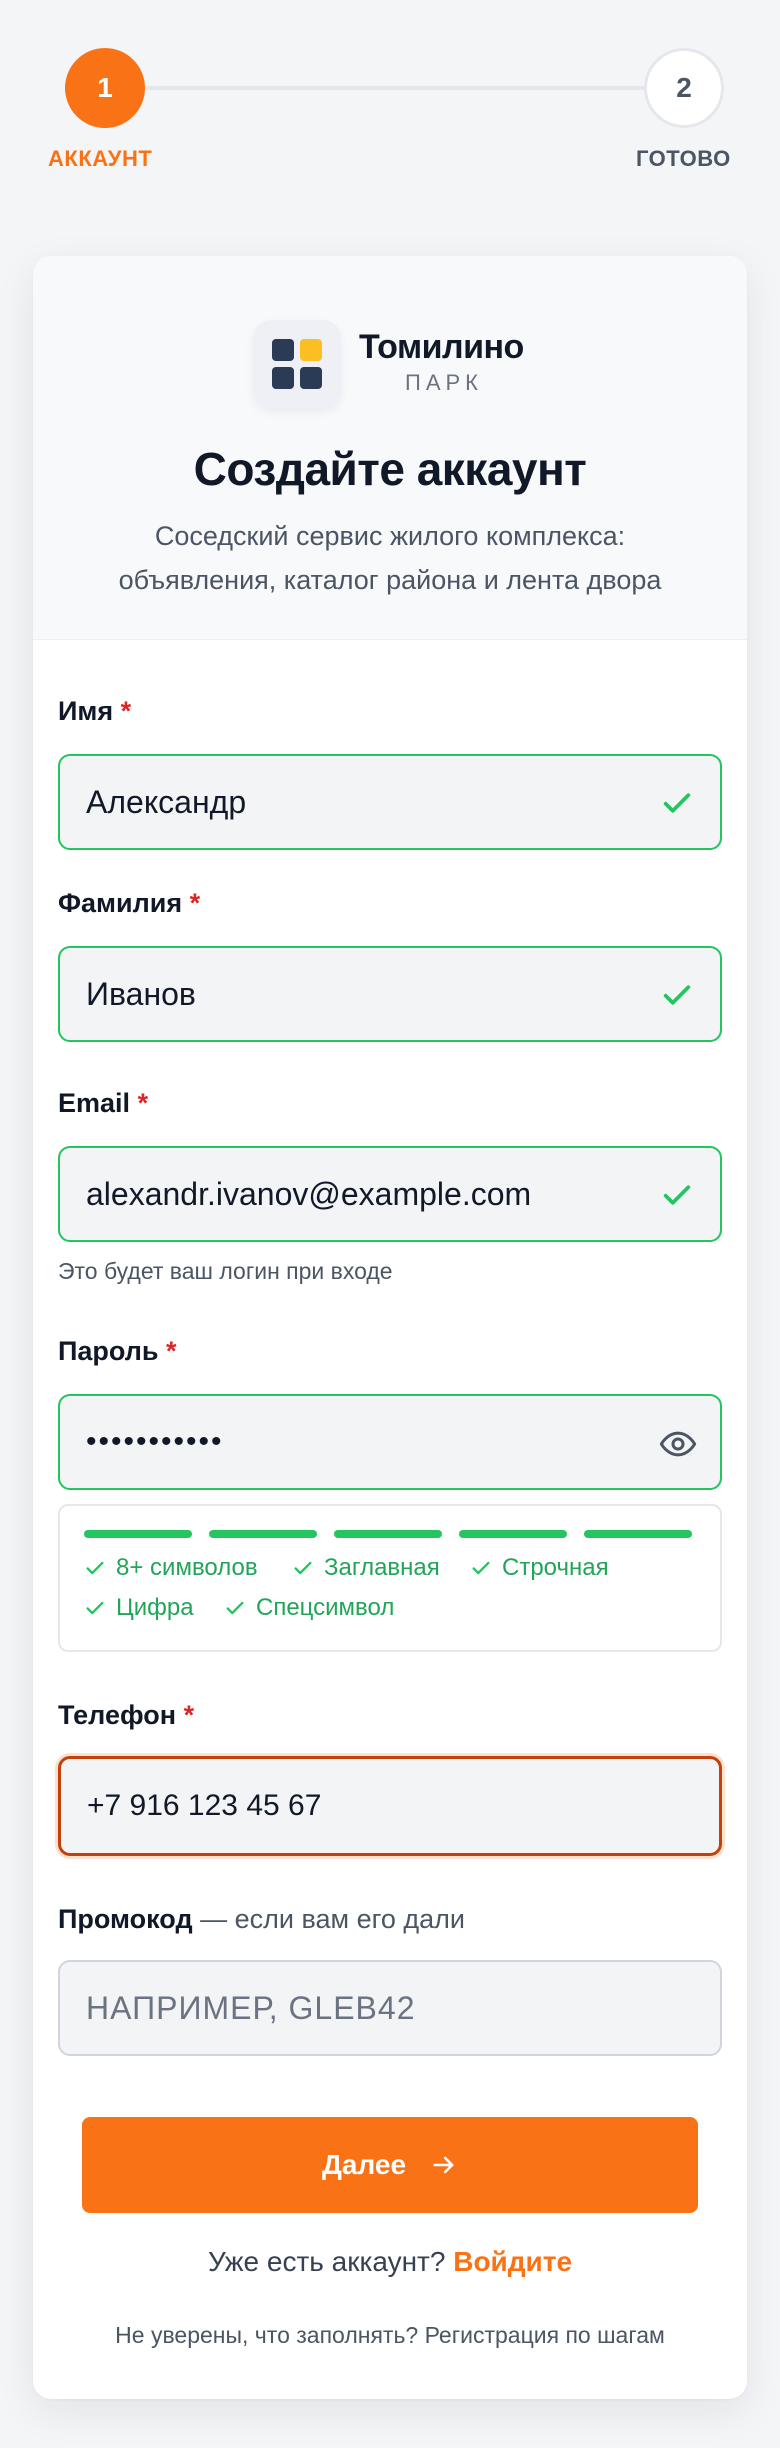 The image size is (780, 2448). I want to click on brand-name: Томилино, so click(441, 347).